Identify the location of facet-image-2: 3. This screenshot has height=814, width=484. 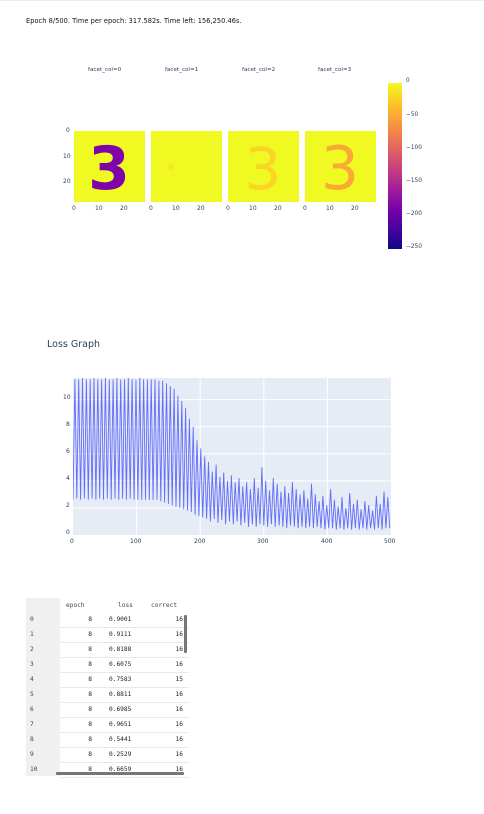
(263, 166).